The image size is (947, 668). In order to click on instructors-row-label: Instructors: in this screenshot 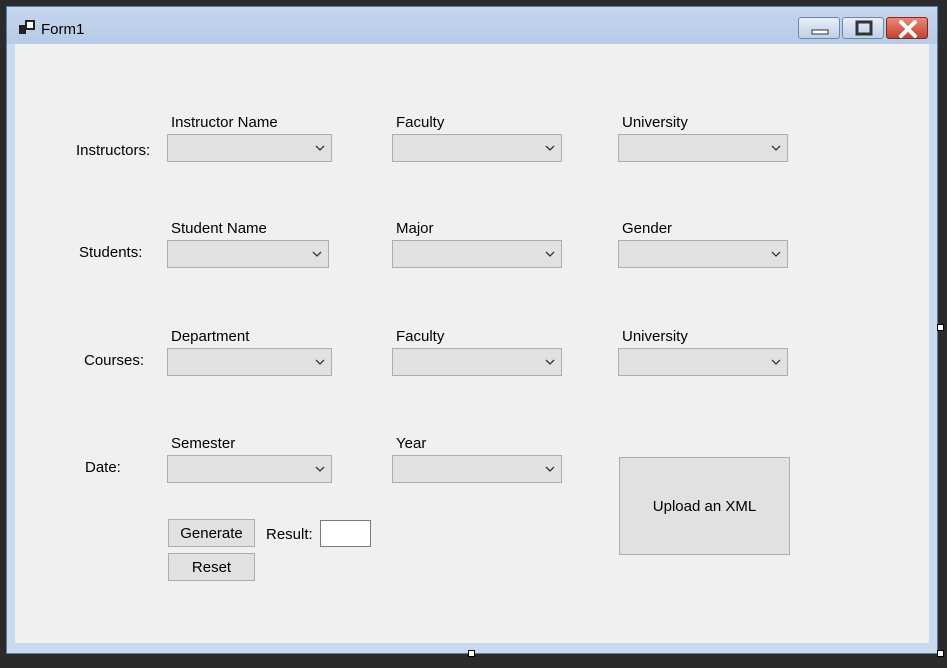, I will do `click(113, 150)`.